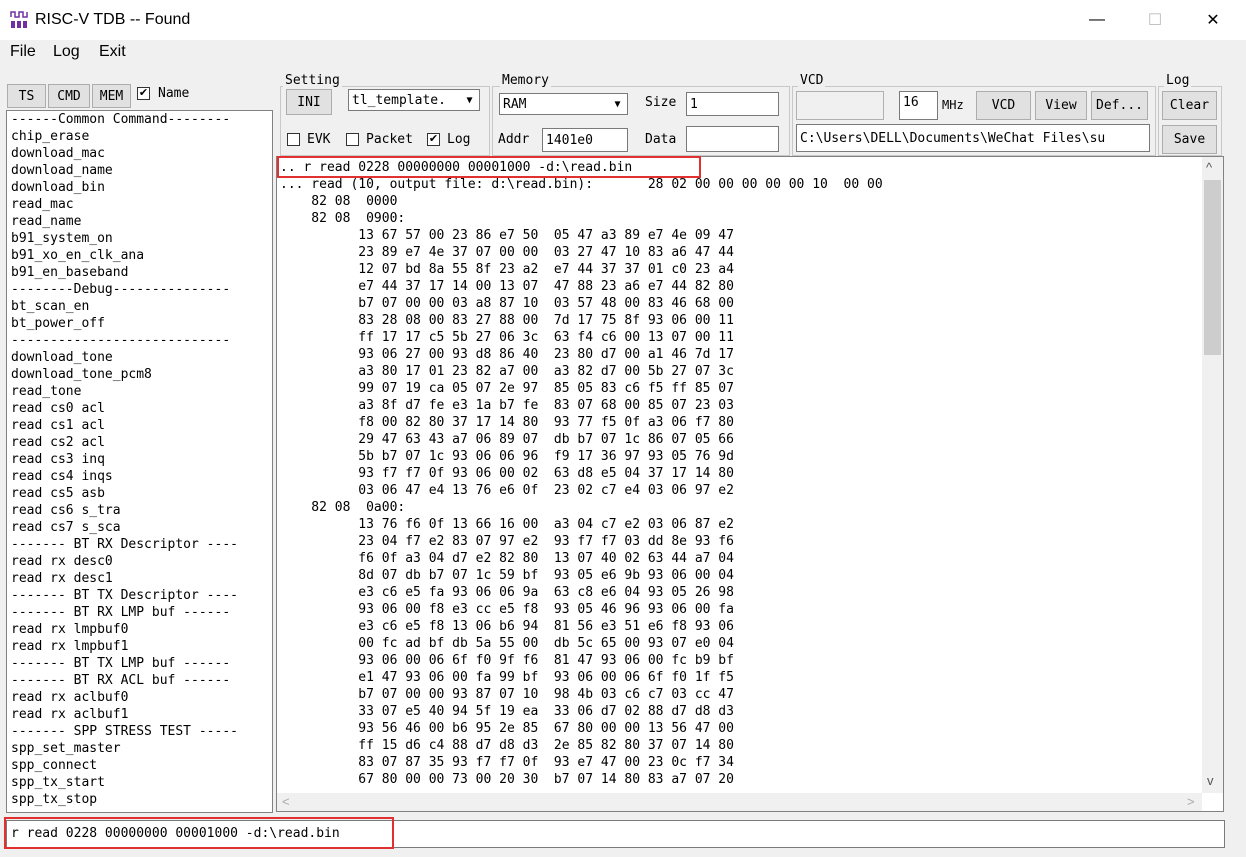 The height and width of the screenshot is (857, 1246). I want to click on vcd-group-label: VCD, so click(812, 80).